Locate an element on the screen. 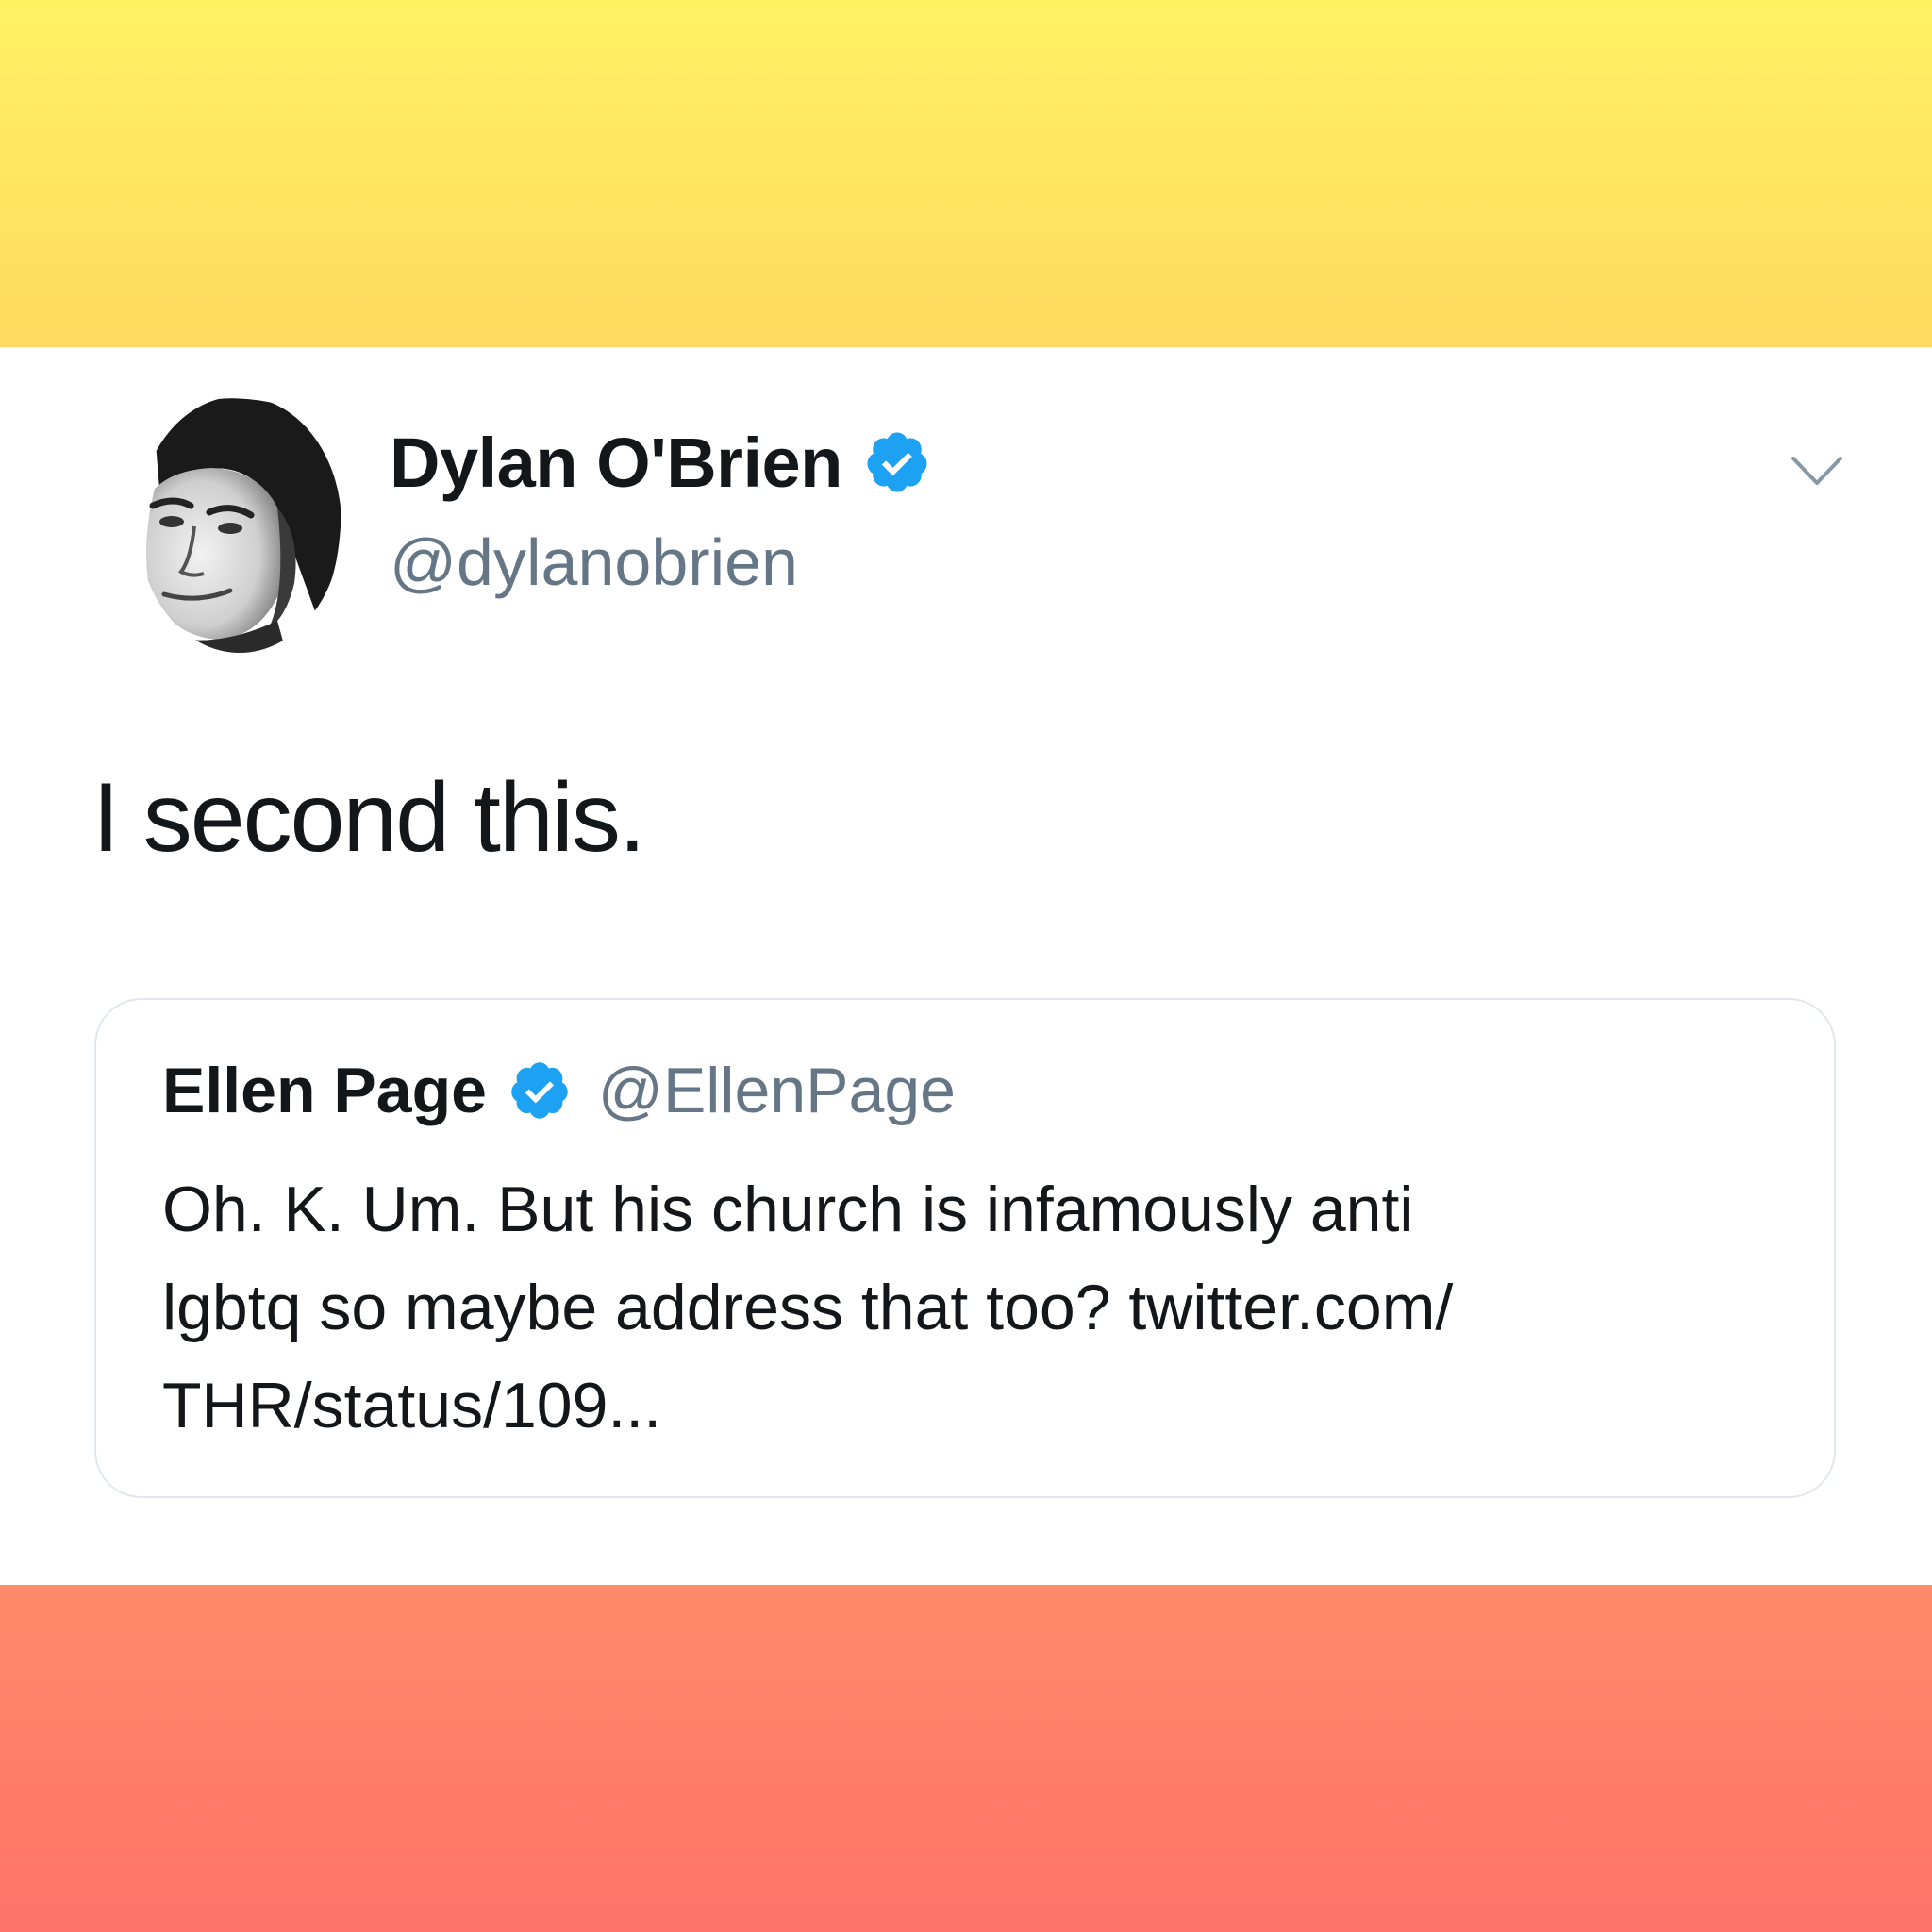 The image size is (1932, 1932). quoted-author-name: Ellen Page is located at coordinates (325, 1091).